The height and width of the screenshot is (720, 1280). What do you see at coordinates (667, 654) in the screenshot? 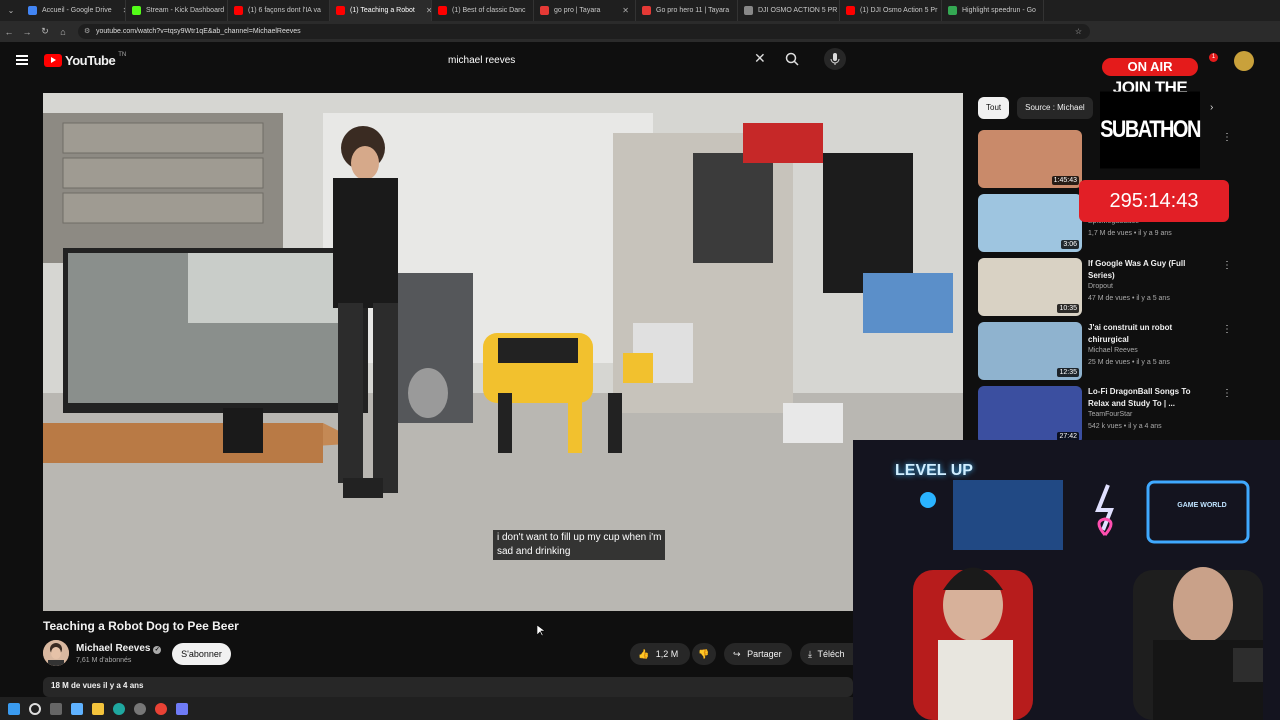
I see `like-count: 1,2 M` at bounding box center [667, 654].